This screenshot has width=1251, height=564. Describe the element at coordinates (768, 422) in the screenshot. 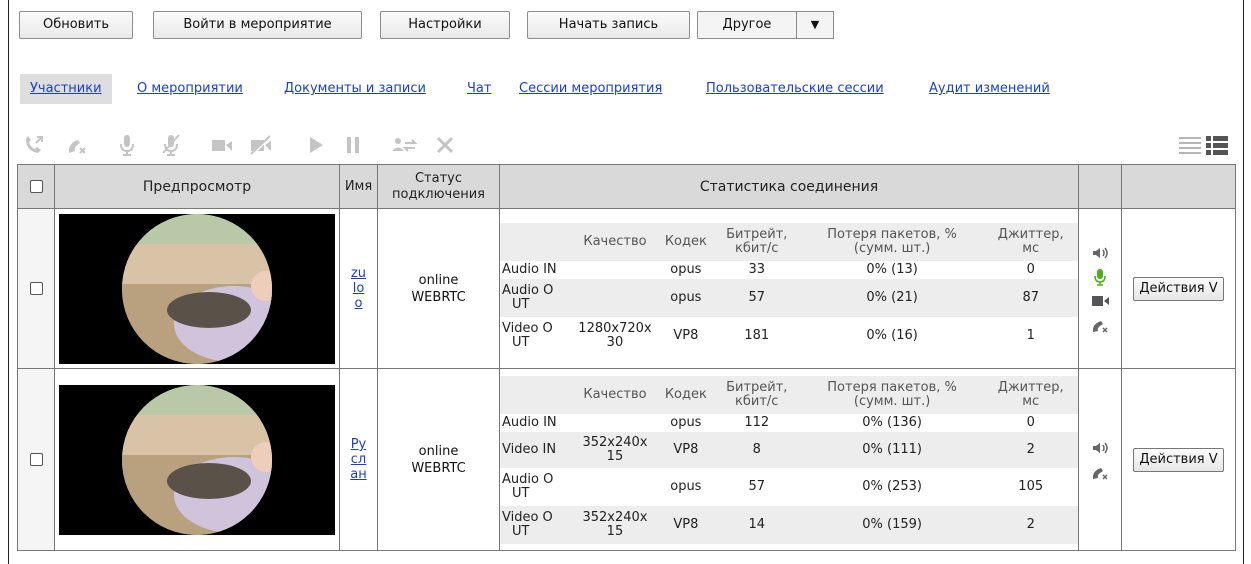

I see `stats-row: Audio IN opus 112 0% (136) 0` at that location.